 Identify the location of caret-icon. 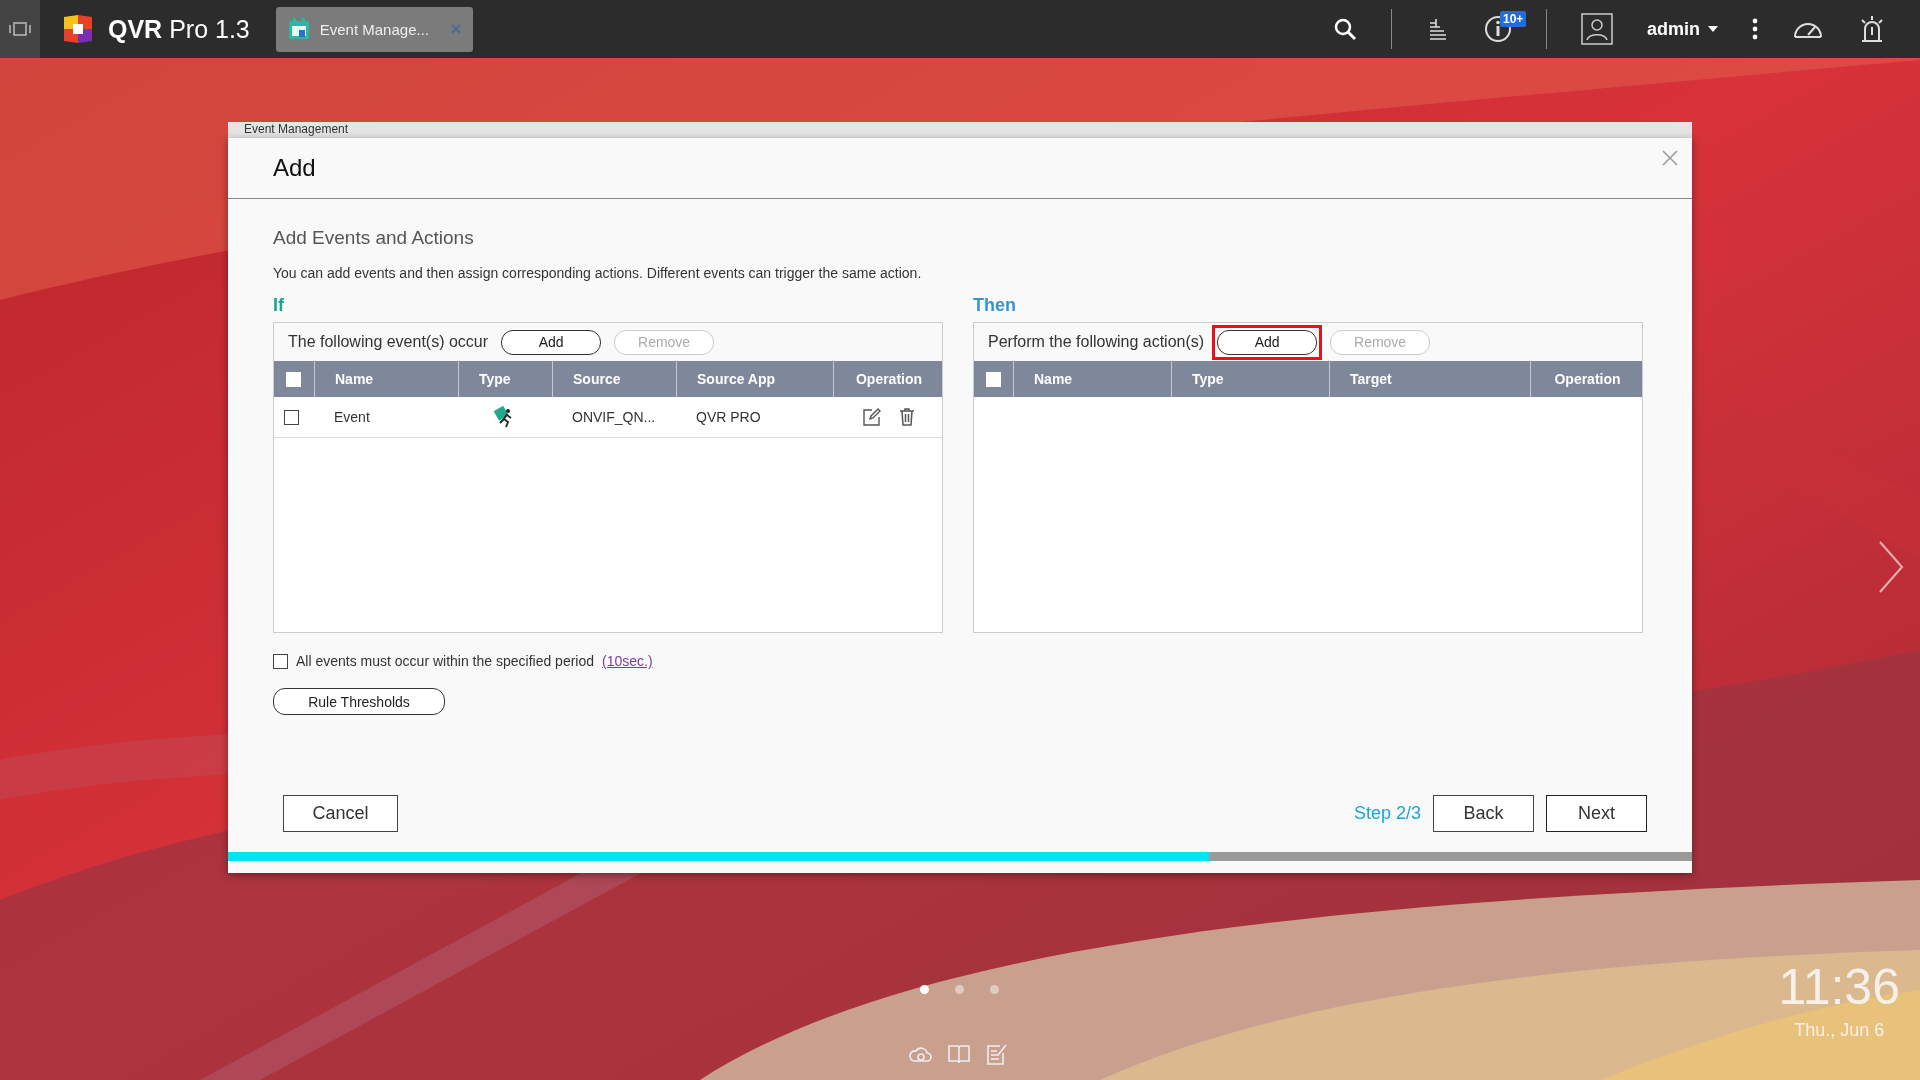
(1713, 29).